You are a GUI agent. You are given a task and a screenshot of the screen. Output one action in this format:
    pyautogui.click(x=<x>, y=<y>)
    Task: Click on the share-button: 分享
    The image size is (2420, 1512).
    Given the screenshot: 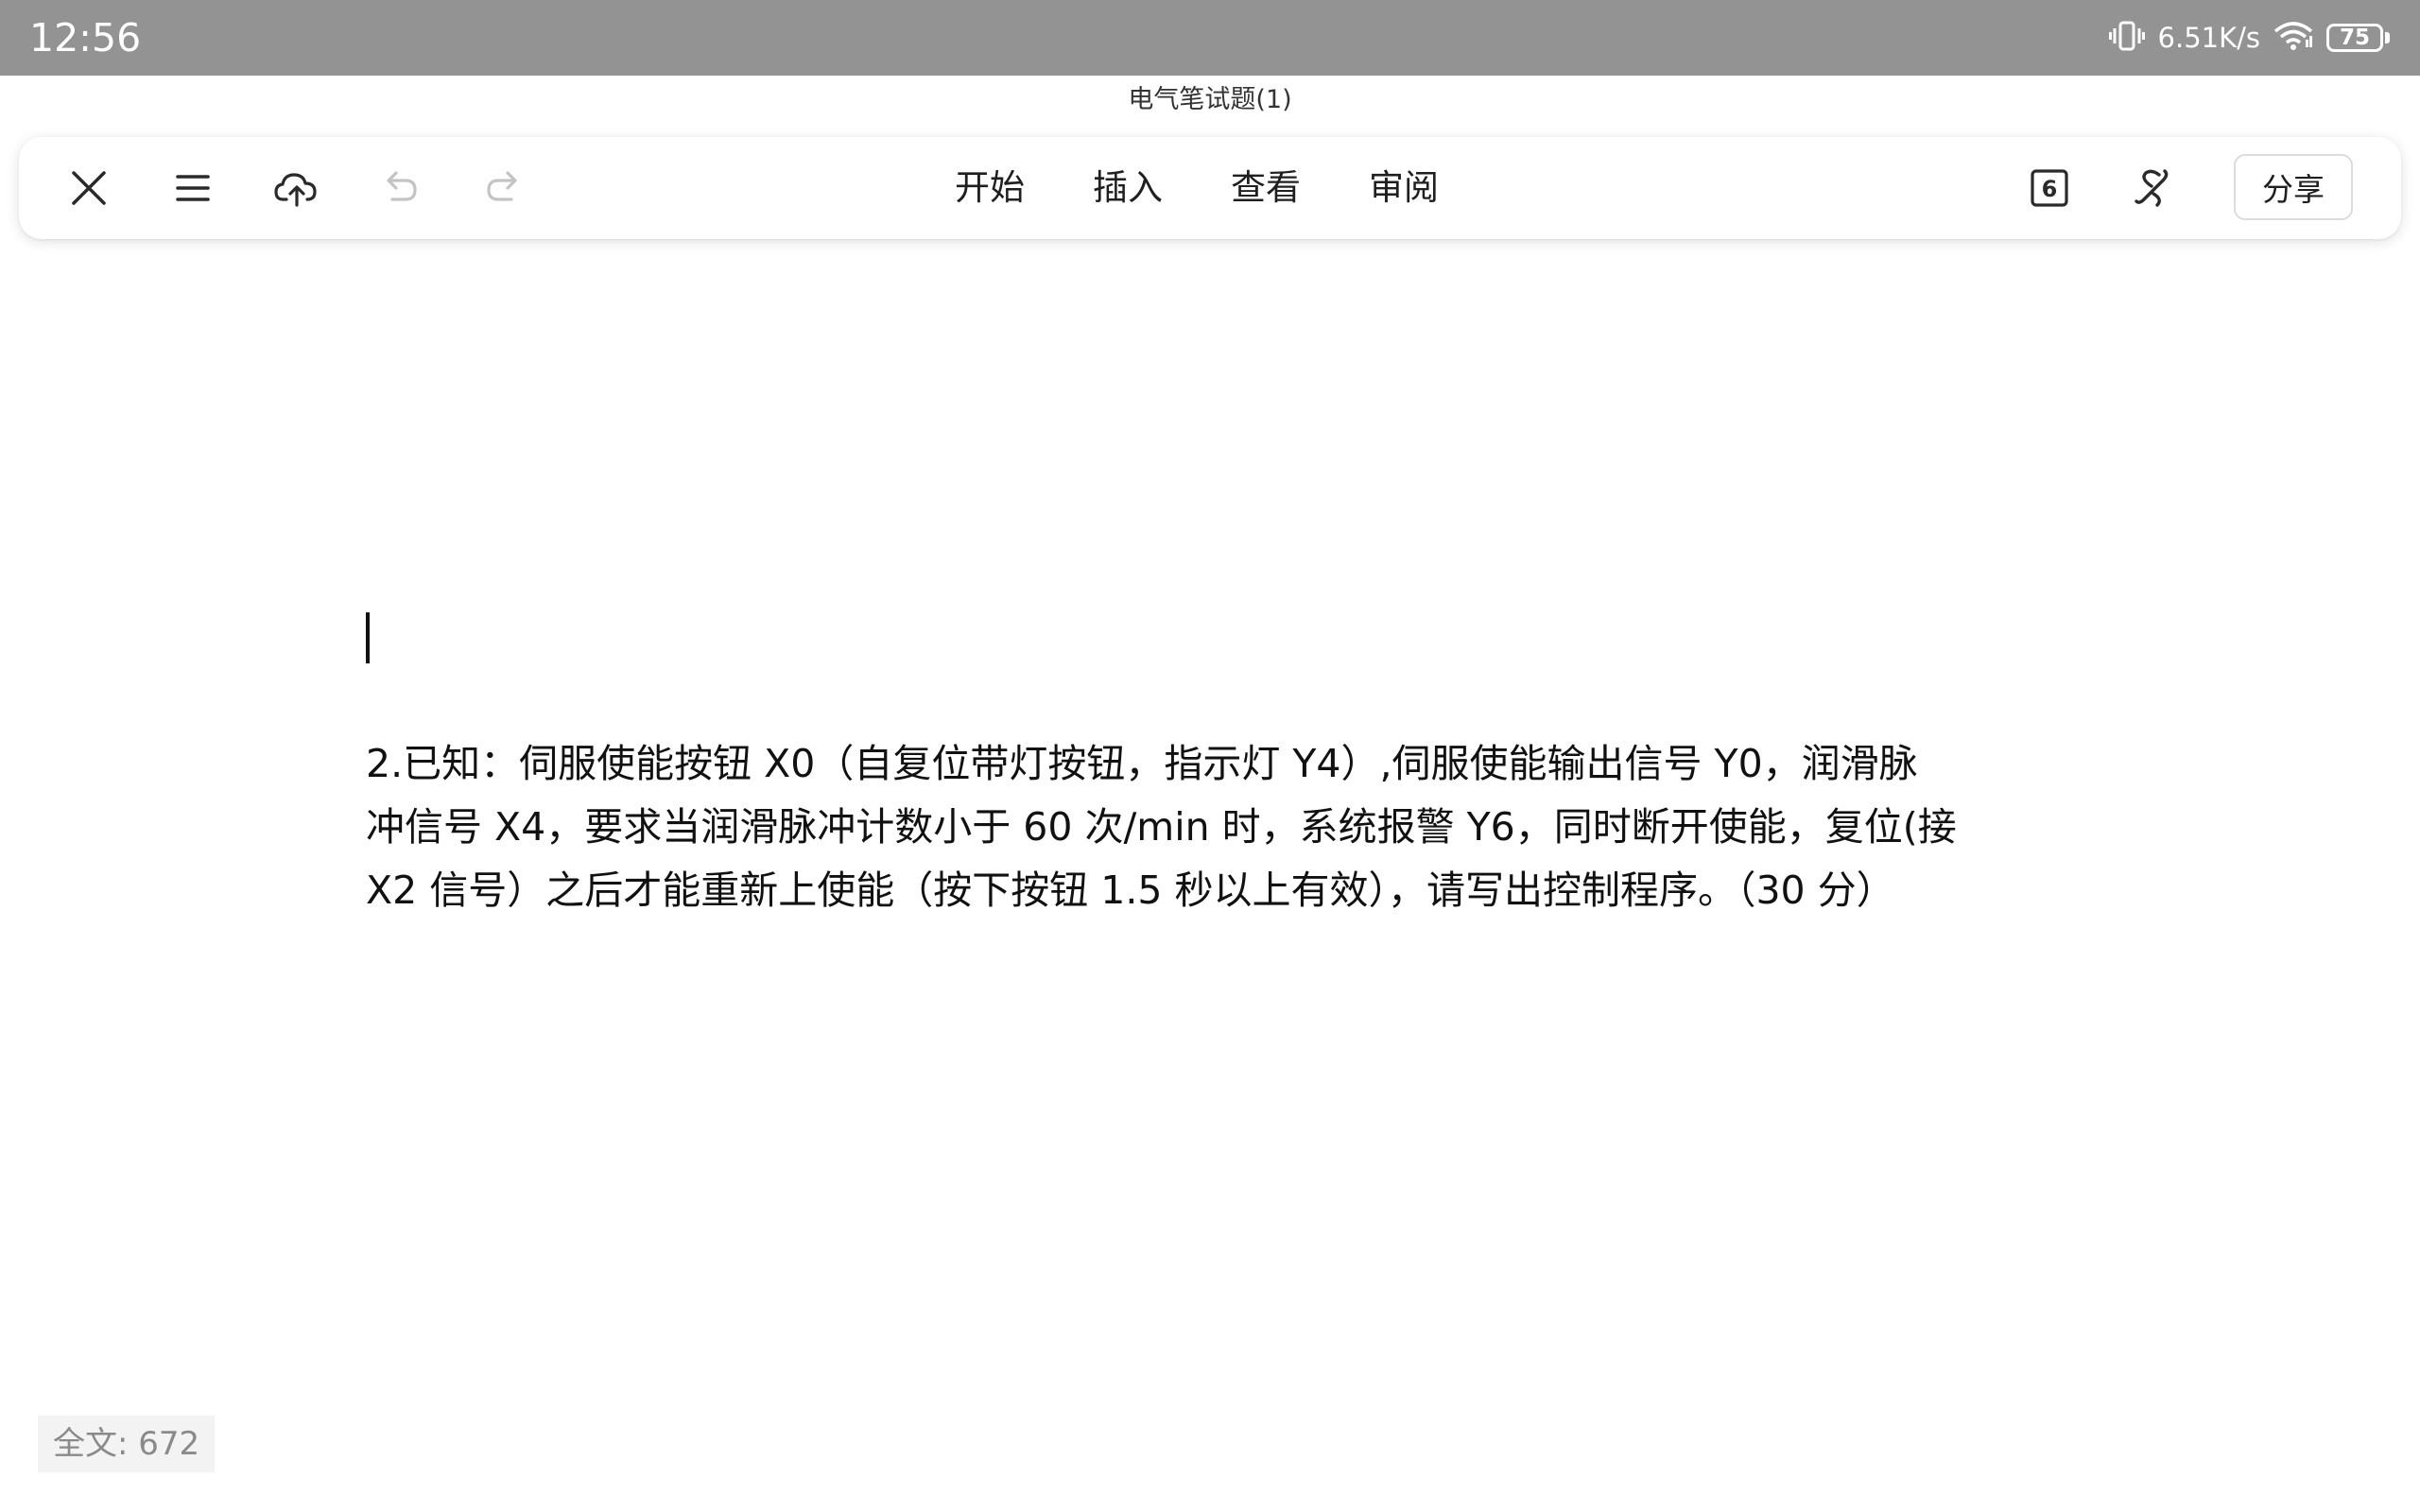 What is the action you would take?
    pyautogui.click(x=2294, y=187)
    